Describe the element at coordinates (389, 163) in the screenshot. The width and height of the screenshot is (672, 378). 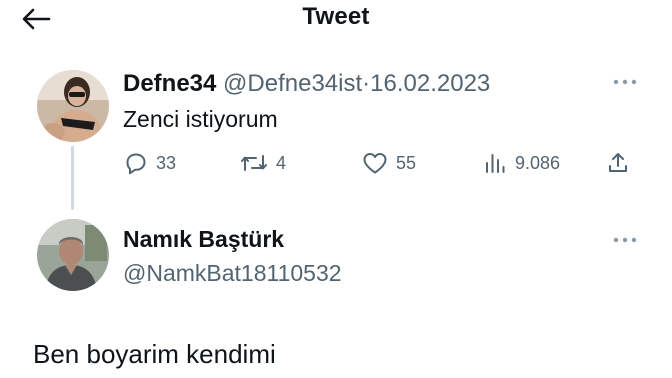
I see `like-button: 55` at that location.